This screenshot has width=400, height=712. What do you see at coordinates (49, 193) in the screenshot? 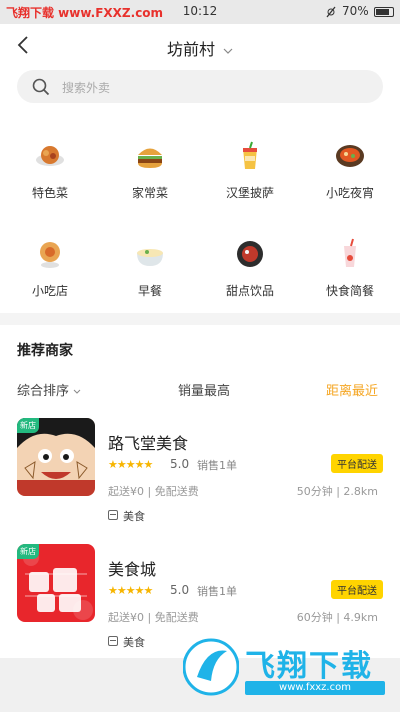
I see `category-label: 特色菜` at bounding box center [49, 193].